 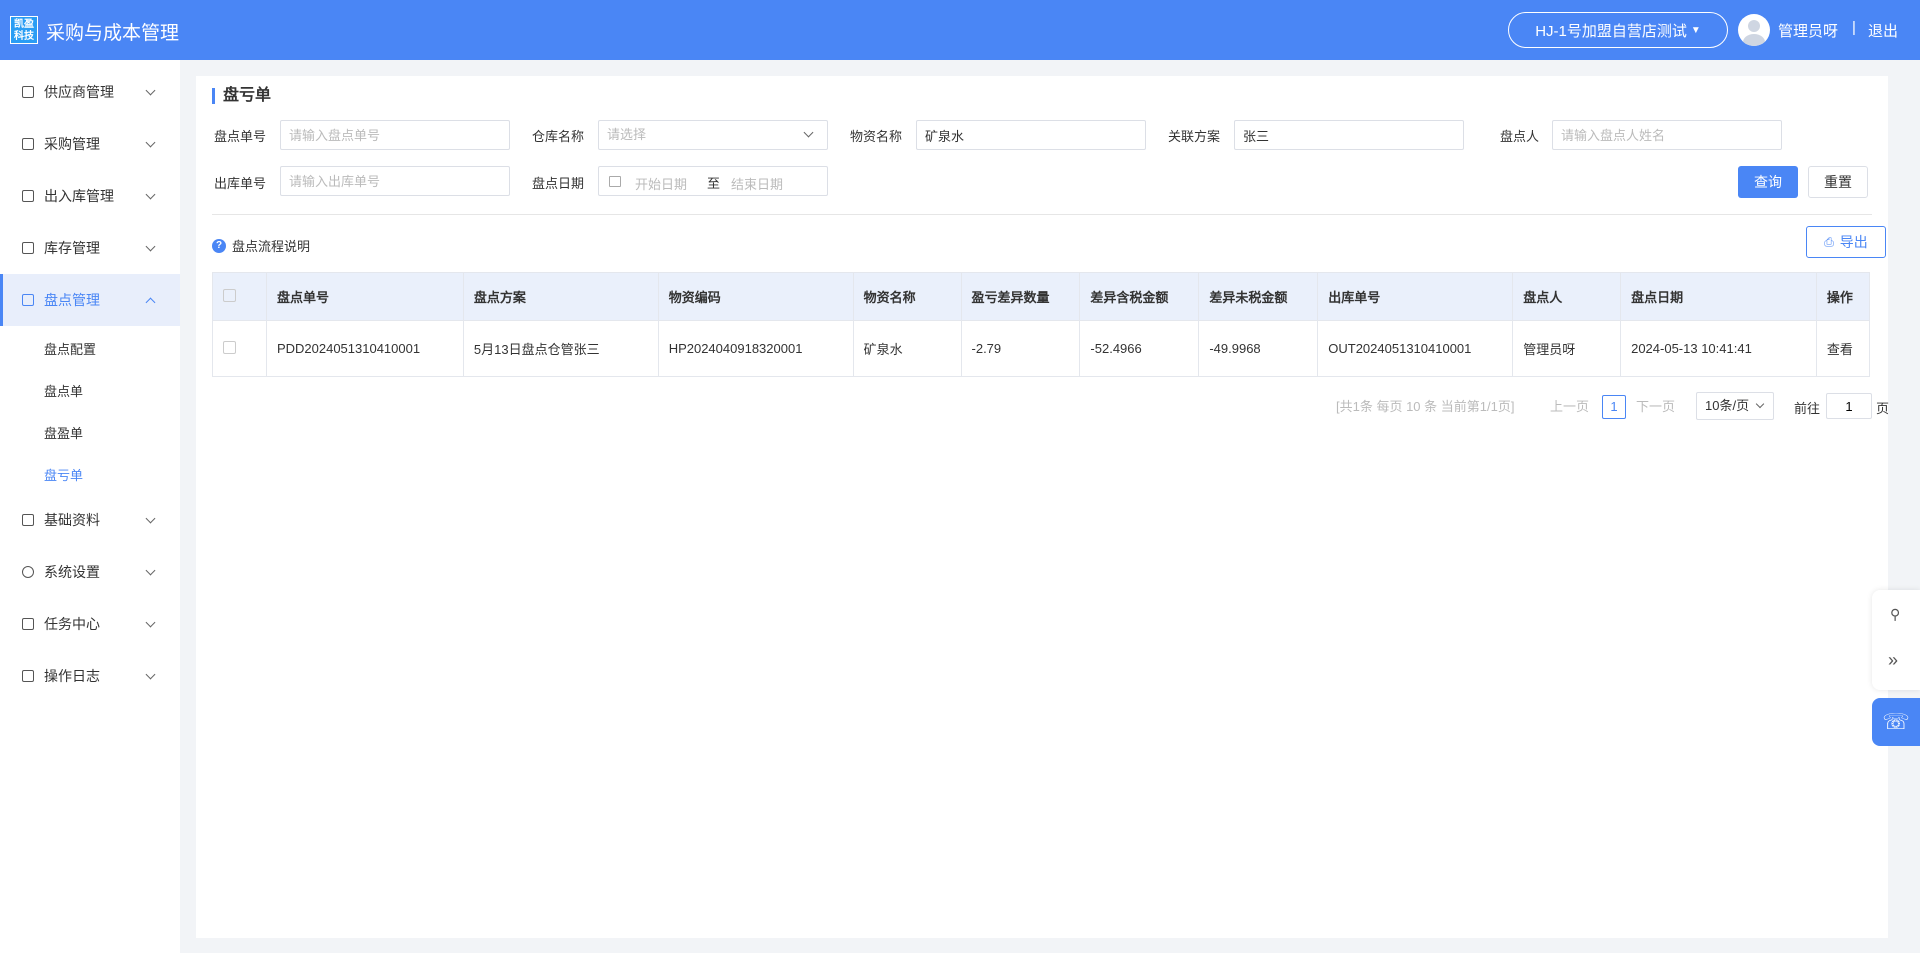 I want to click on link-icon: ⚲, so click(x=1895, y=614).